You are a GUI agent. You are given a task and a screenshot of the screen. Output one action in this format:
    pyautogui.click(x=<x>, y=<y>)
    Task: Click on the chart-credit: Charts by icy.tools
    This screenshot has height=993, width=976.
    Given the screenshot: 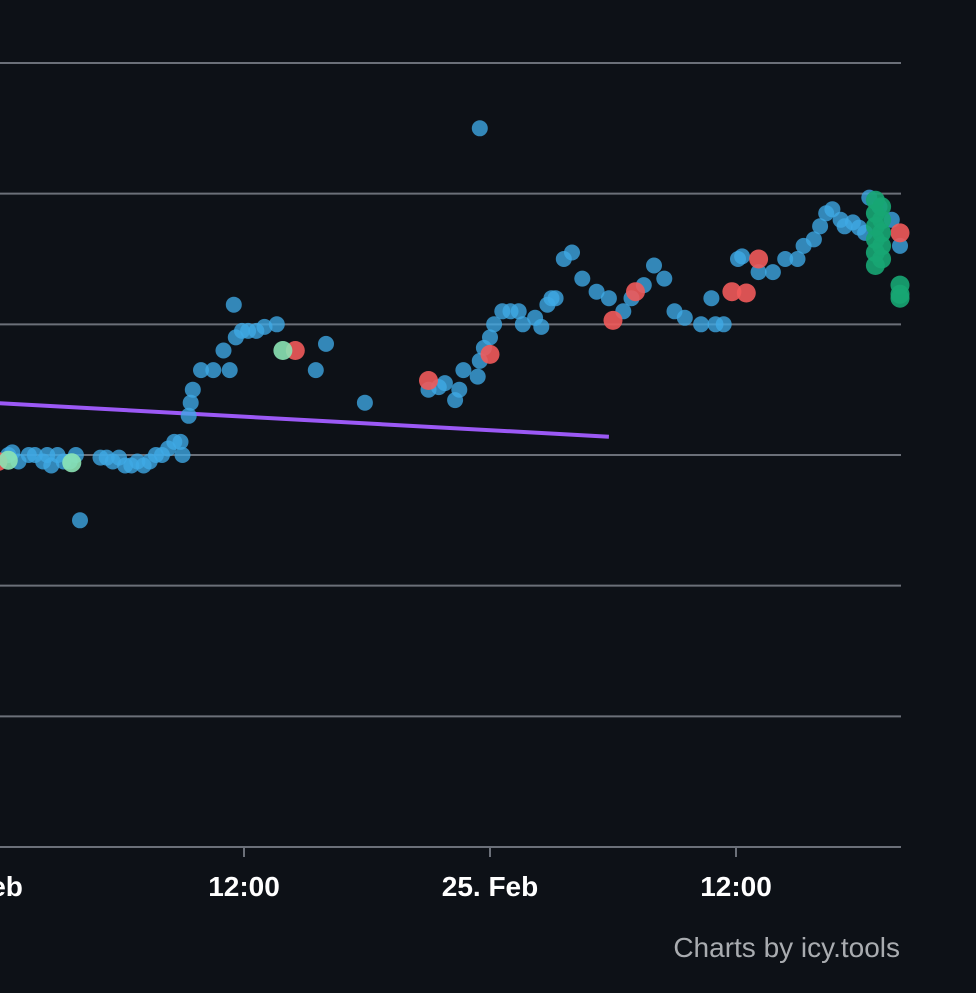 What is the action you would take?
    pyautogui.click(x=786, y=947)
    